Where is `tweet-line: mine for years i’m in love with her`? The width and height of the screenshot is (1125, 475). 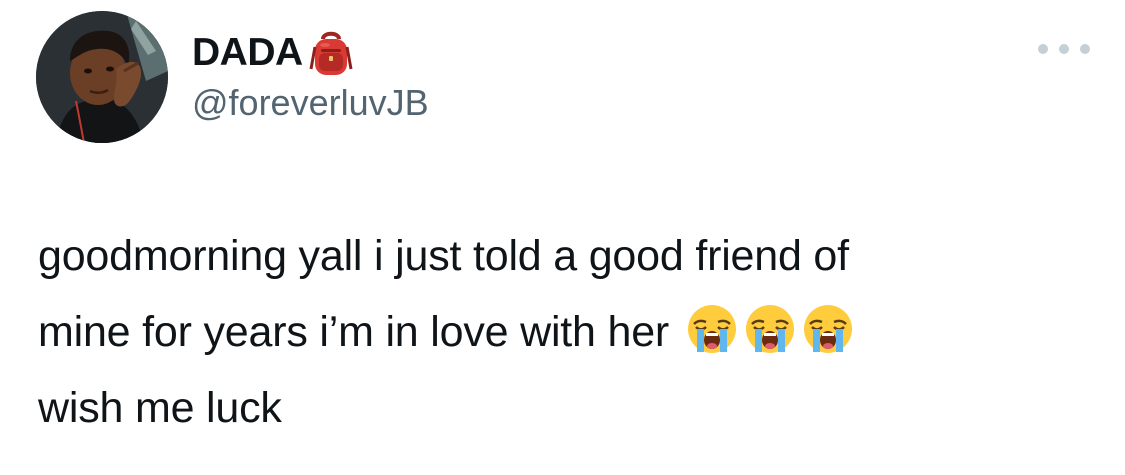 tweet-line: mine for years i’m in love with her is located at coordinates (354, 332).